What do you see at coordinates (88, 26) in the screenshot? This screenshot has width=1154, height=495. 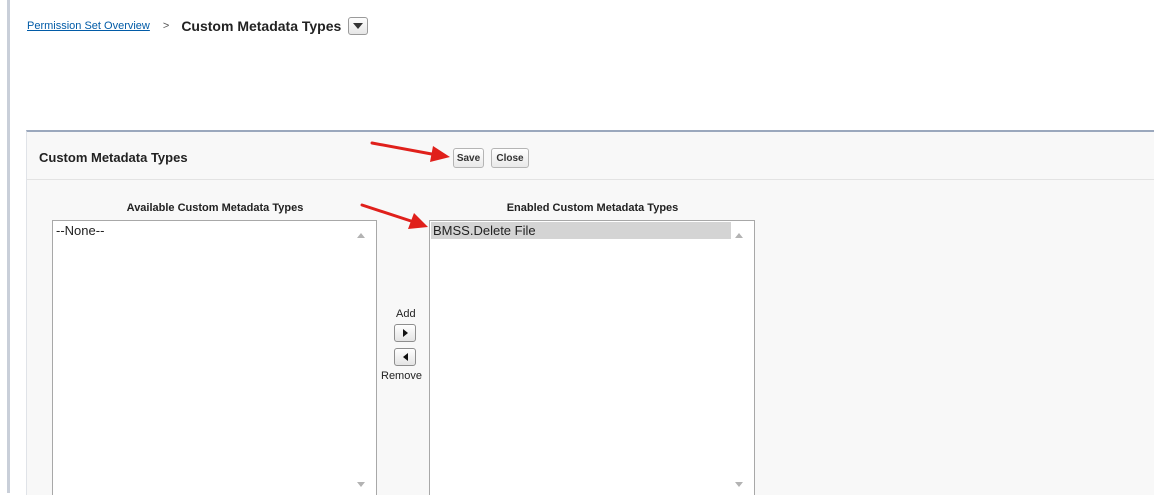 I see `breadcrumb-link-permission-set-overview: Permission Set Overview` at bounding box center [88, 26].